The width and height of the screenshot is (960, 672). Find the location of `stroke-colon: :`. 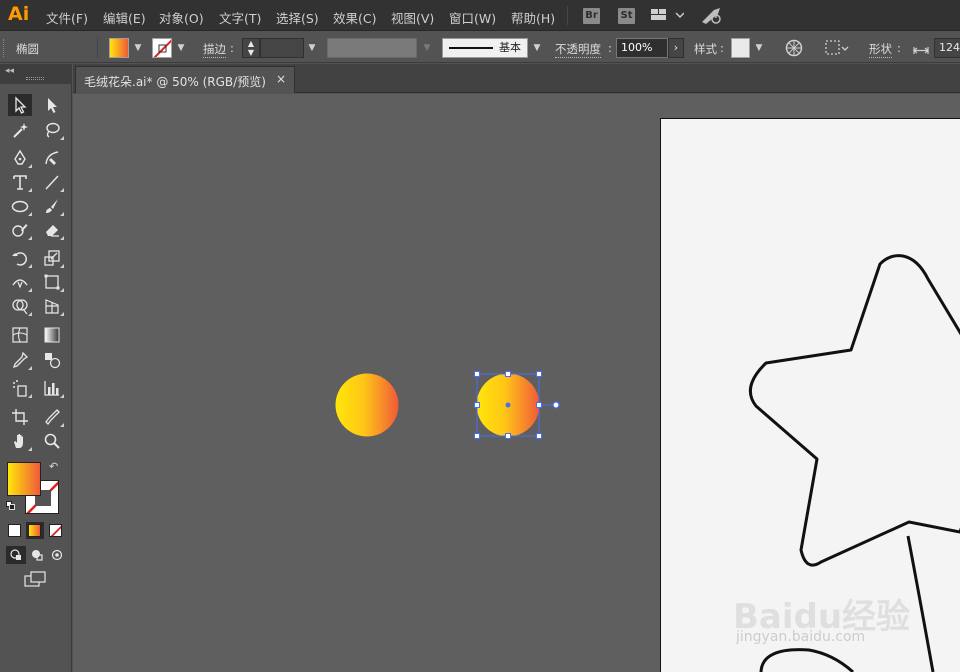

stroke-colon: : is located at coordinates (232, 48).